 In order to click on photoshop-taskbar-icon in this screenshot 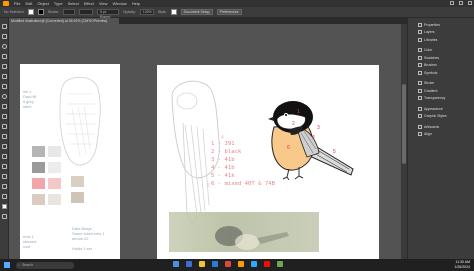, I will do `click(254, 264)`.